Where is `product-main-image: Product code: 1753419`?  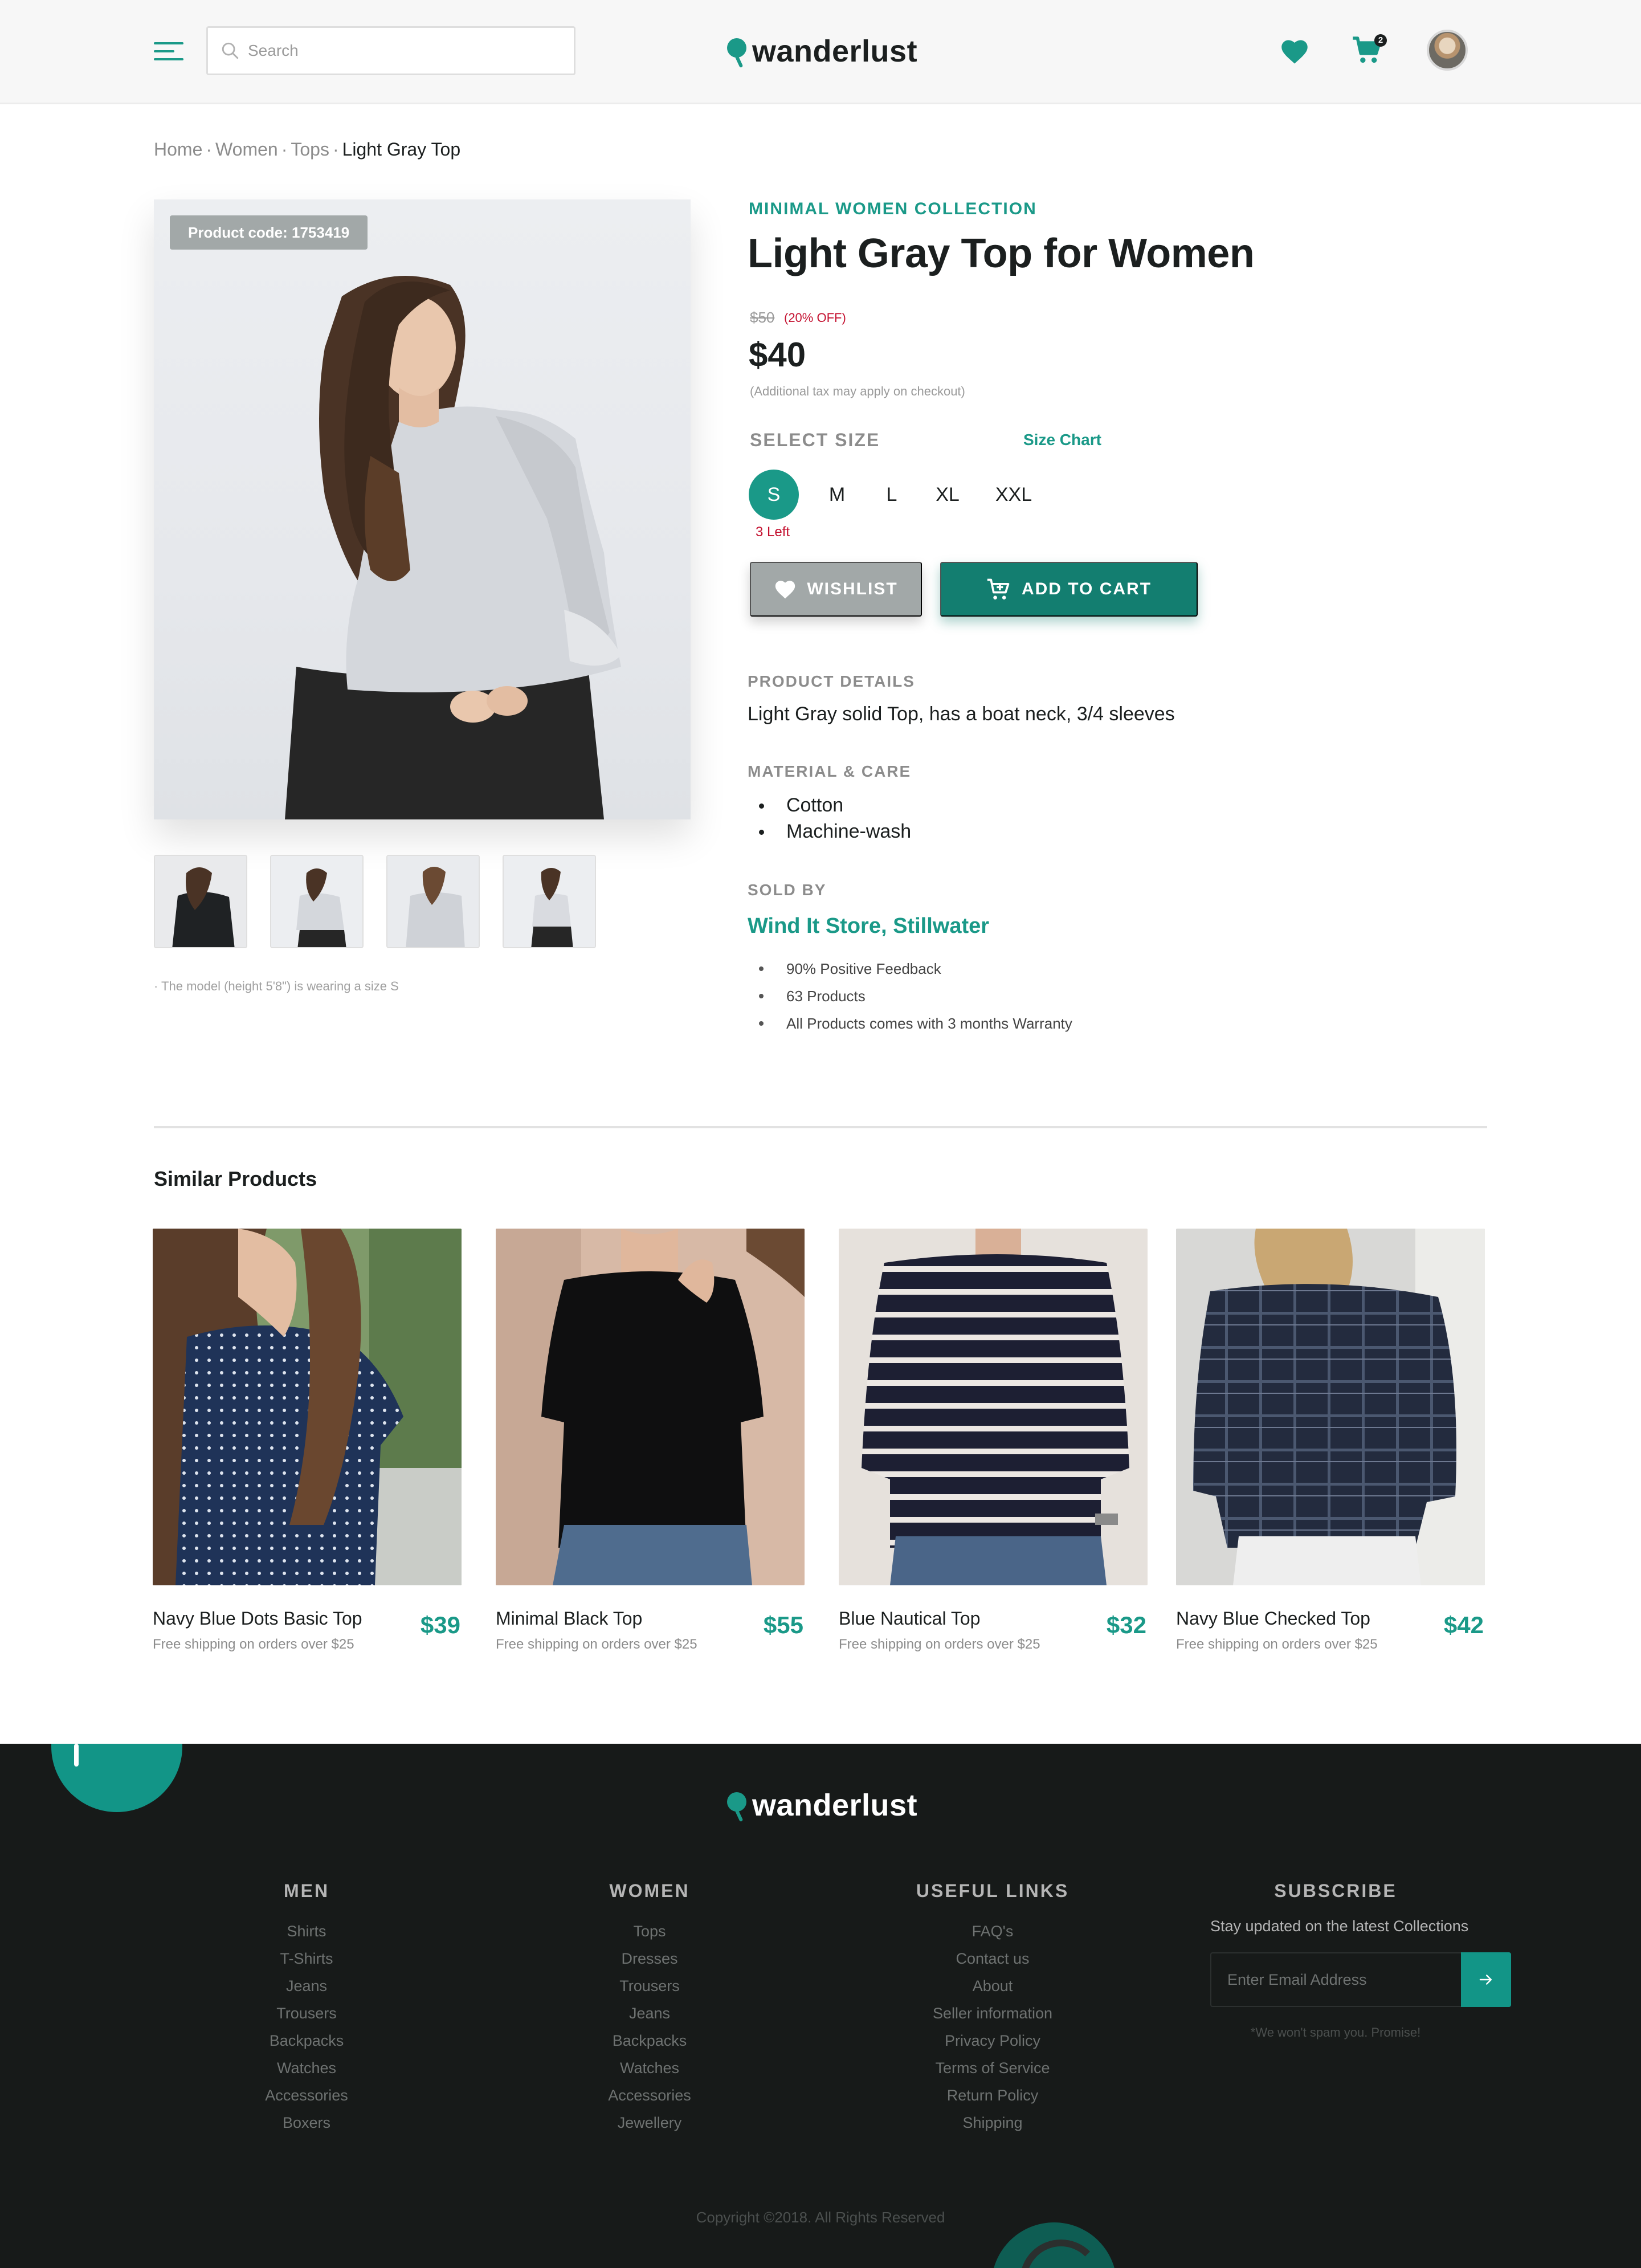
product-main-image: Product code: 1753419 is located at coordinates (422, 509).